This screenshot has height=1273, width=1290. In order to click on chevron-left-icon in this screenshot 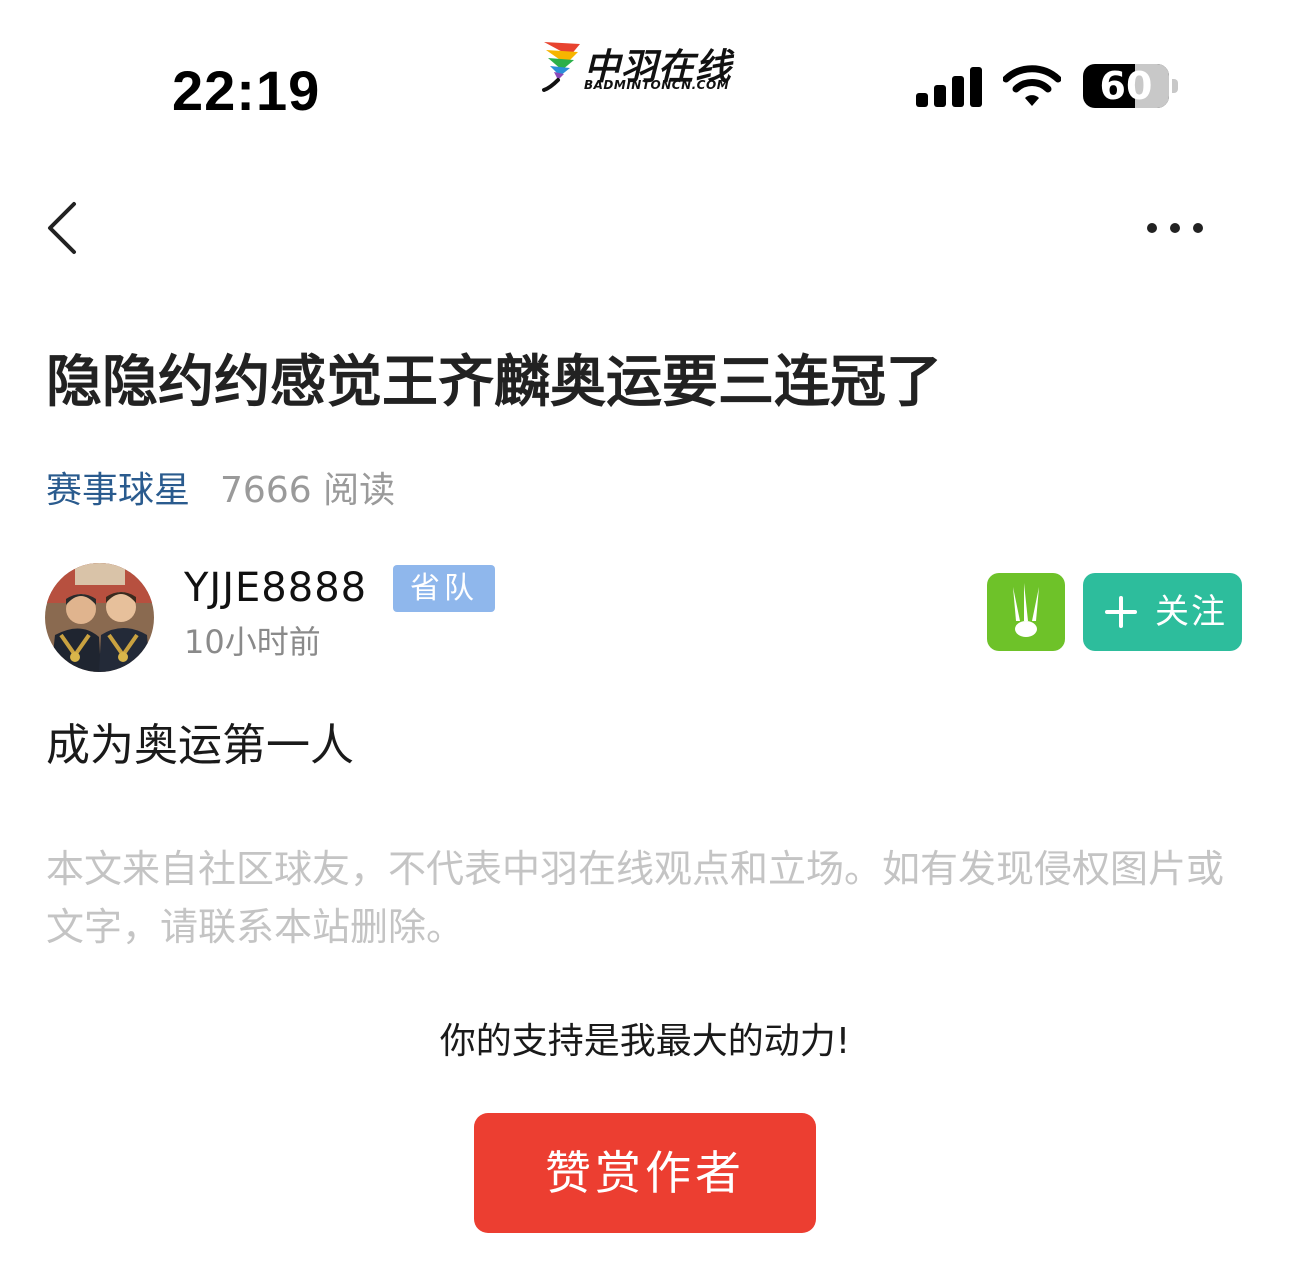, I will do `click(62, 228)`.